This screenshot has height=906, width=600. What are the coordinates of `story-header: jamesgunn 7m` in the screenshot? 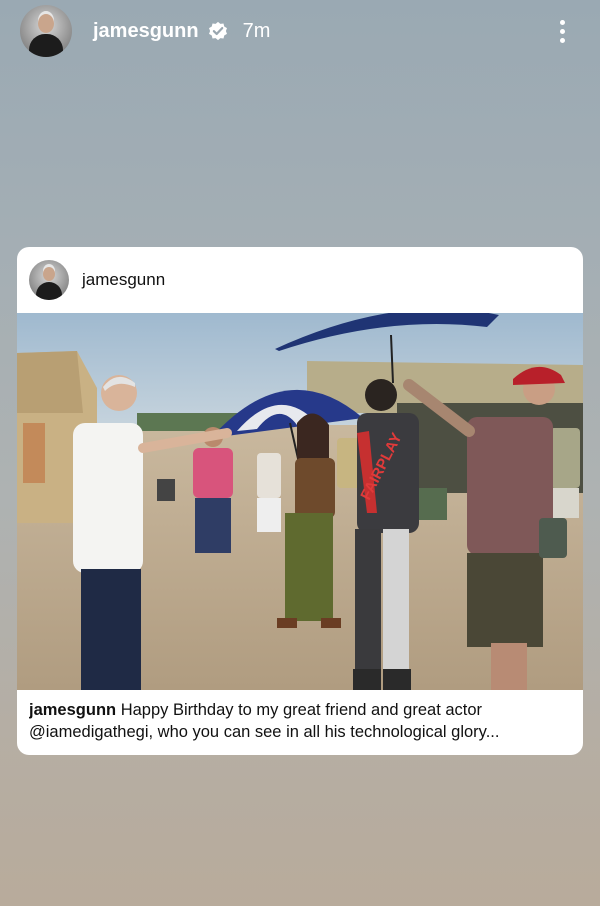 It's located at (300, 31).